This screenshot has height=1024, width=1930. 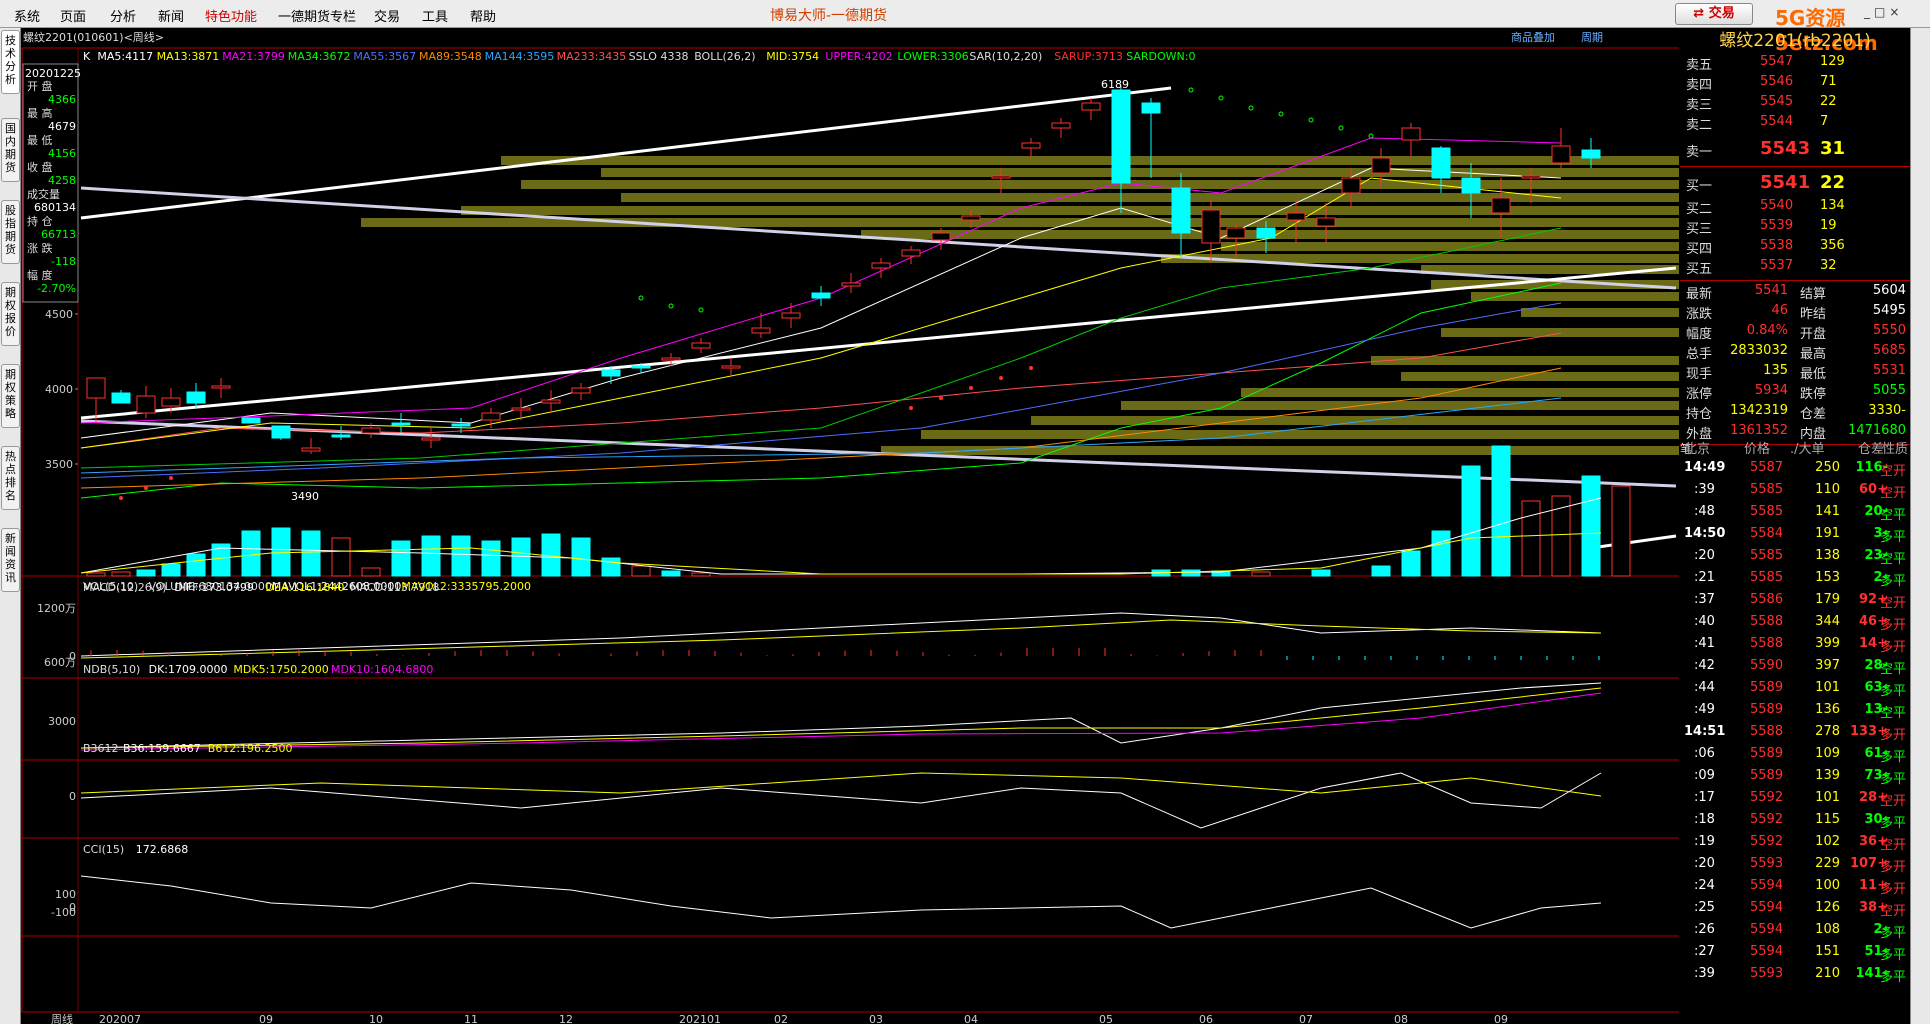 What do you see at coordinates (1800, 953) in the screenshot?
I see `tick-row: :27 5594 151 -51 多平` at bounding box center [1800, 953].